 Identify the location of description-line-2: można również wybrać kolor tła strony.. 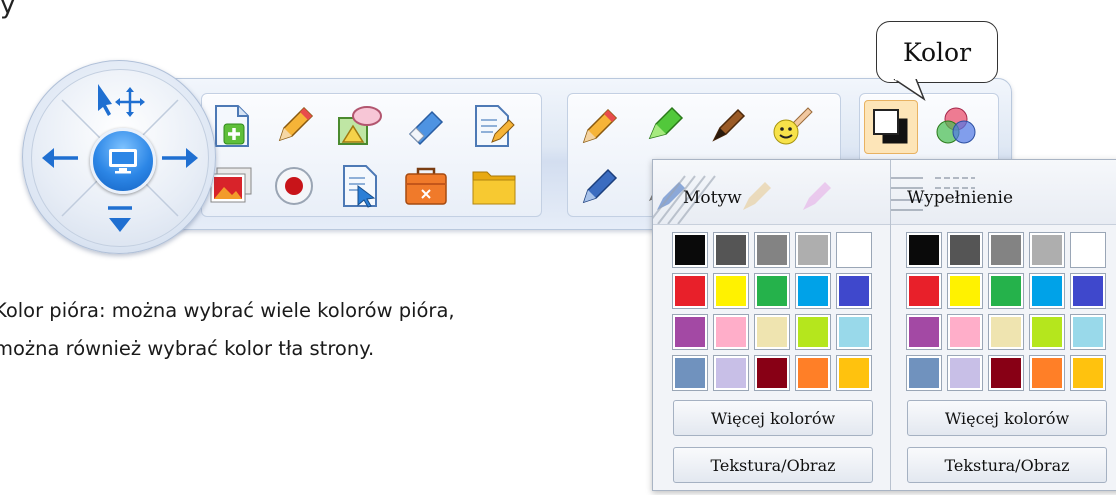
(187, 348).